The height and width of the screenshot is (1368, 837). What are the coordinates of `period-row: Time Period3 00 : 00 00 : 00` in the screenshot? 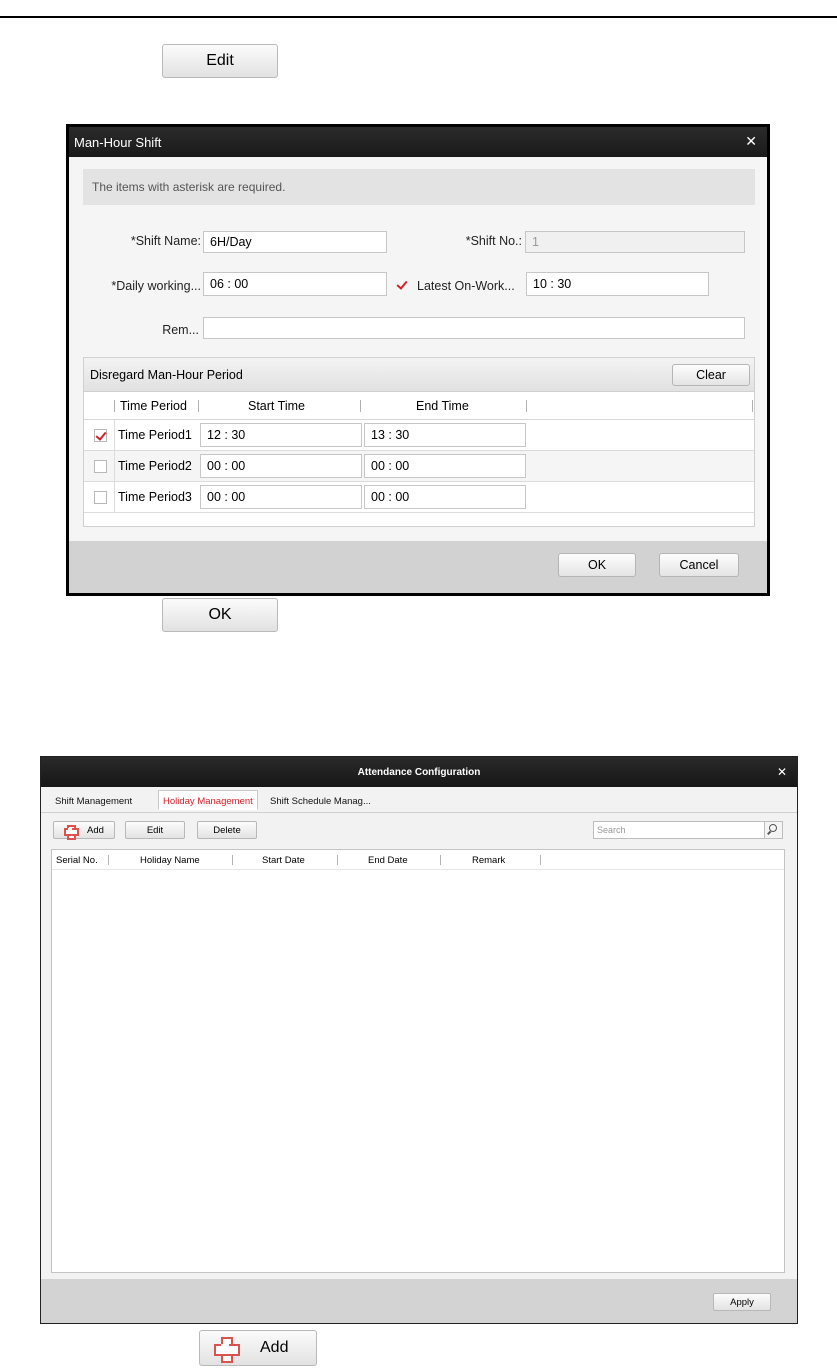 It's located at (419, 497).